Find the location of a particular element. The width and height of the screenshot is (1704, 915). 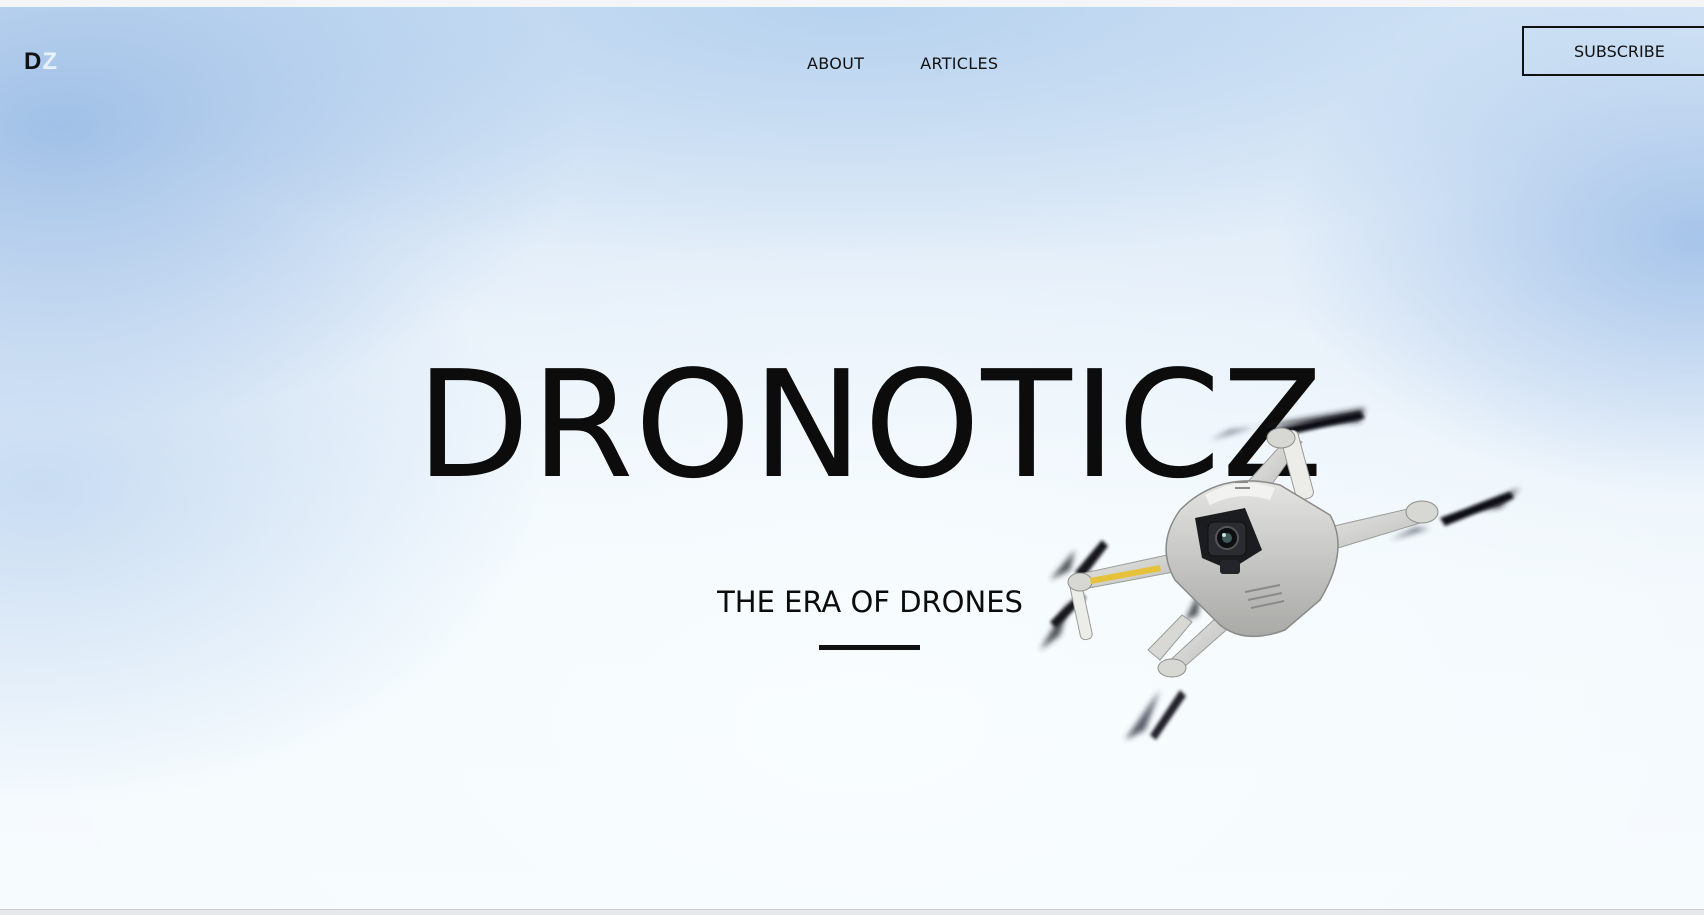

browser-top-edge is located at coordinates (852, 3).